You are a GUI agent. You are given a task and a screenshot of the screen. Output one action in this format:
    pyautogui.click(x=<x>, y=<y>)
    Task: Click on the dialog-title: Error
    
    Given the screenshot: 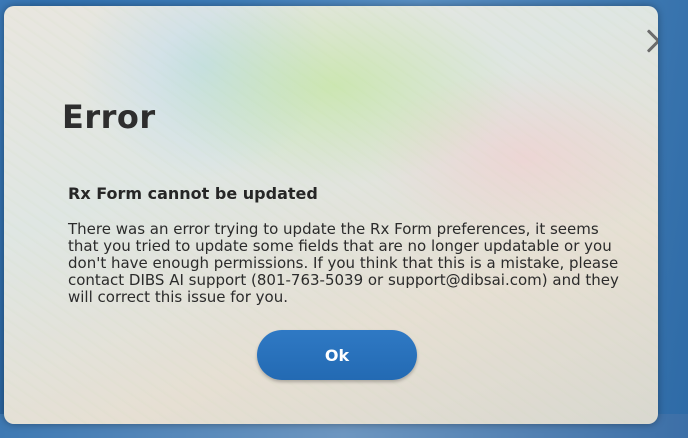 What is the action you would take?
    pyautogui.click(x=109, y=117)
    